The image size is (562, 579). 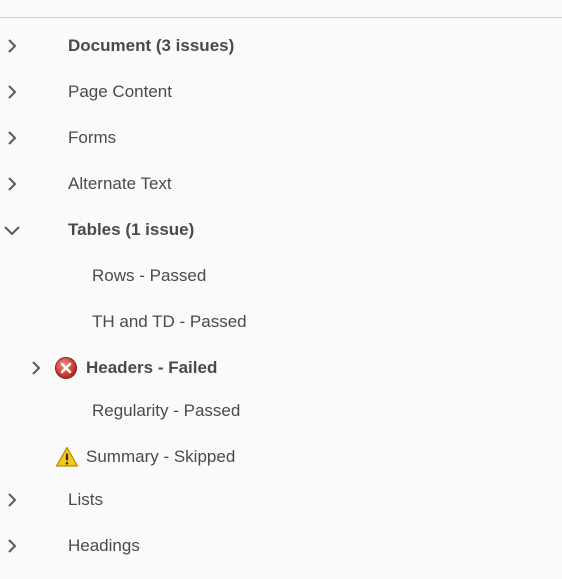 I want to click on tree-item-label: Page Content, so click(x=120, y=91).